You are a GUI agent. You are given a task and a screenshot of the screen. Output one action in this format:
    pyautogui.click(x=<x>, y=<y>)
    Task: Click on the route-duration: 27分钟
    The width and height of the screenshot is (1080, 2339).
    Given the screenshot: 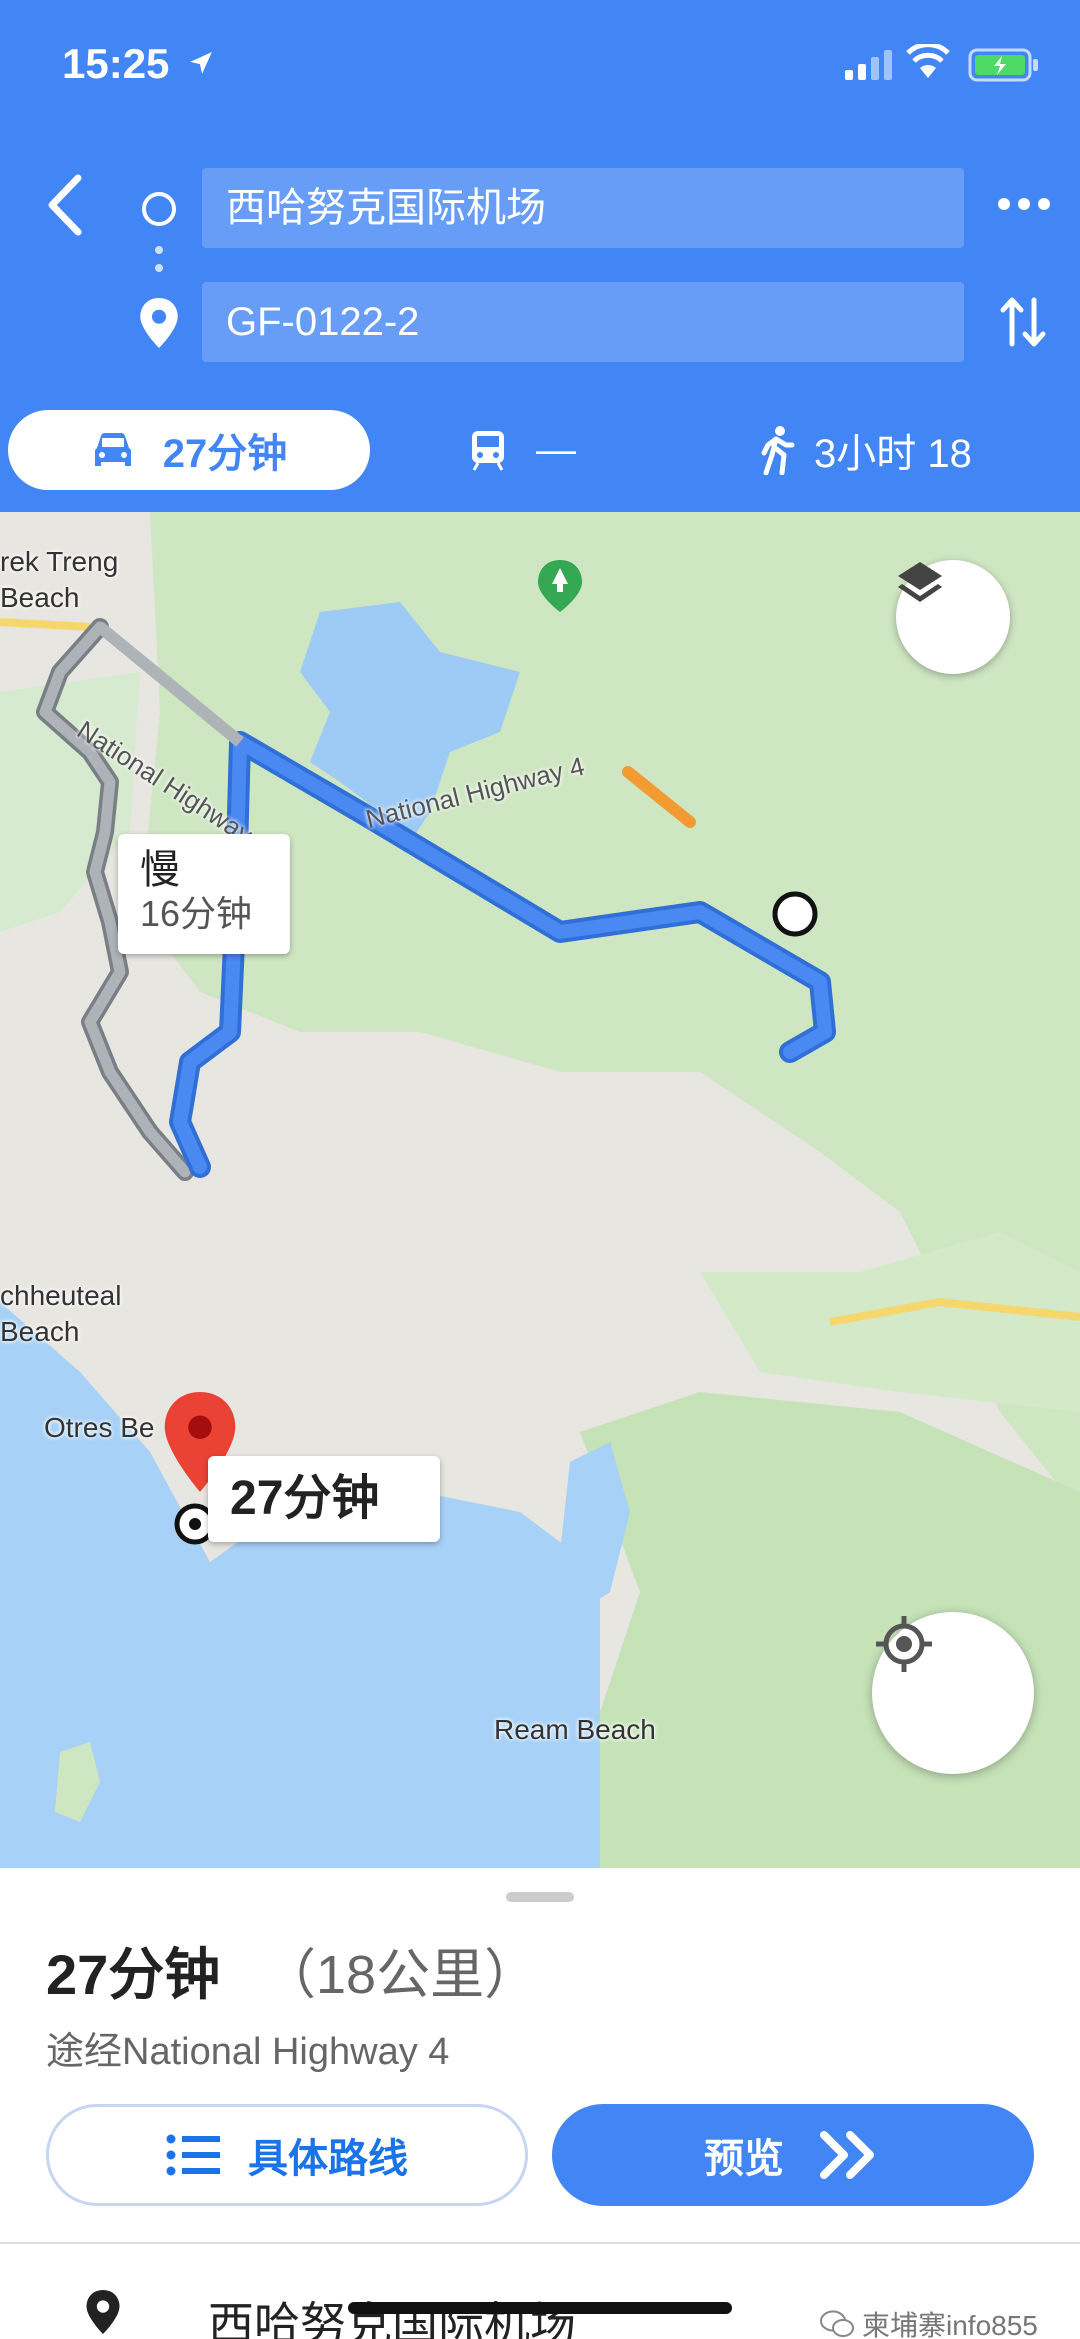 What is the action you would take?
    pyautogui.click(x=133, y=1974)
    